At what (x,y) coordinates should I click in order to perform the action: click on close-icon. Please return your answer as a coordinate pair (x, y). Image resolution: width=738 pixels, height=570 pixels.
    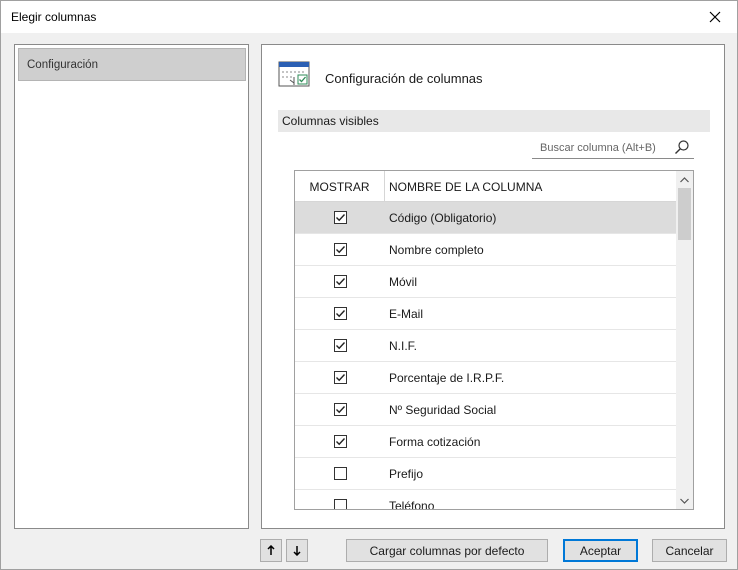
    Looking at the image, I should click on (715, 17).